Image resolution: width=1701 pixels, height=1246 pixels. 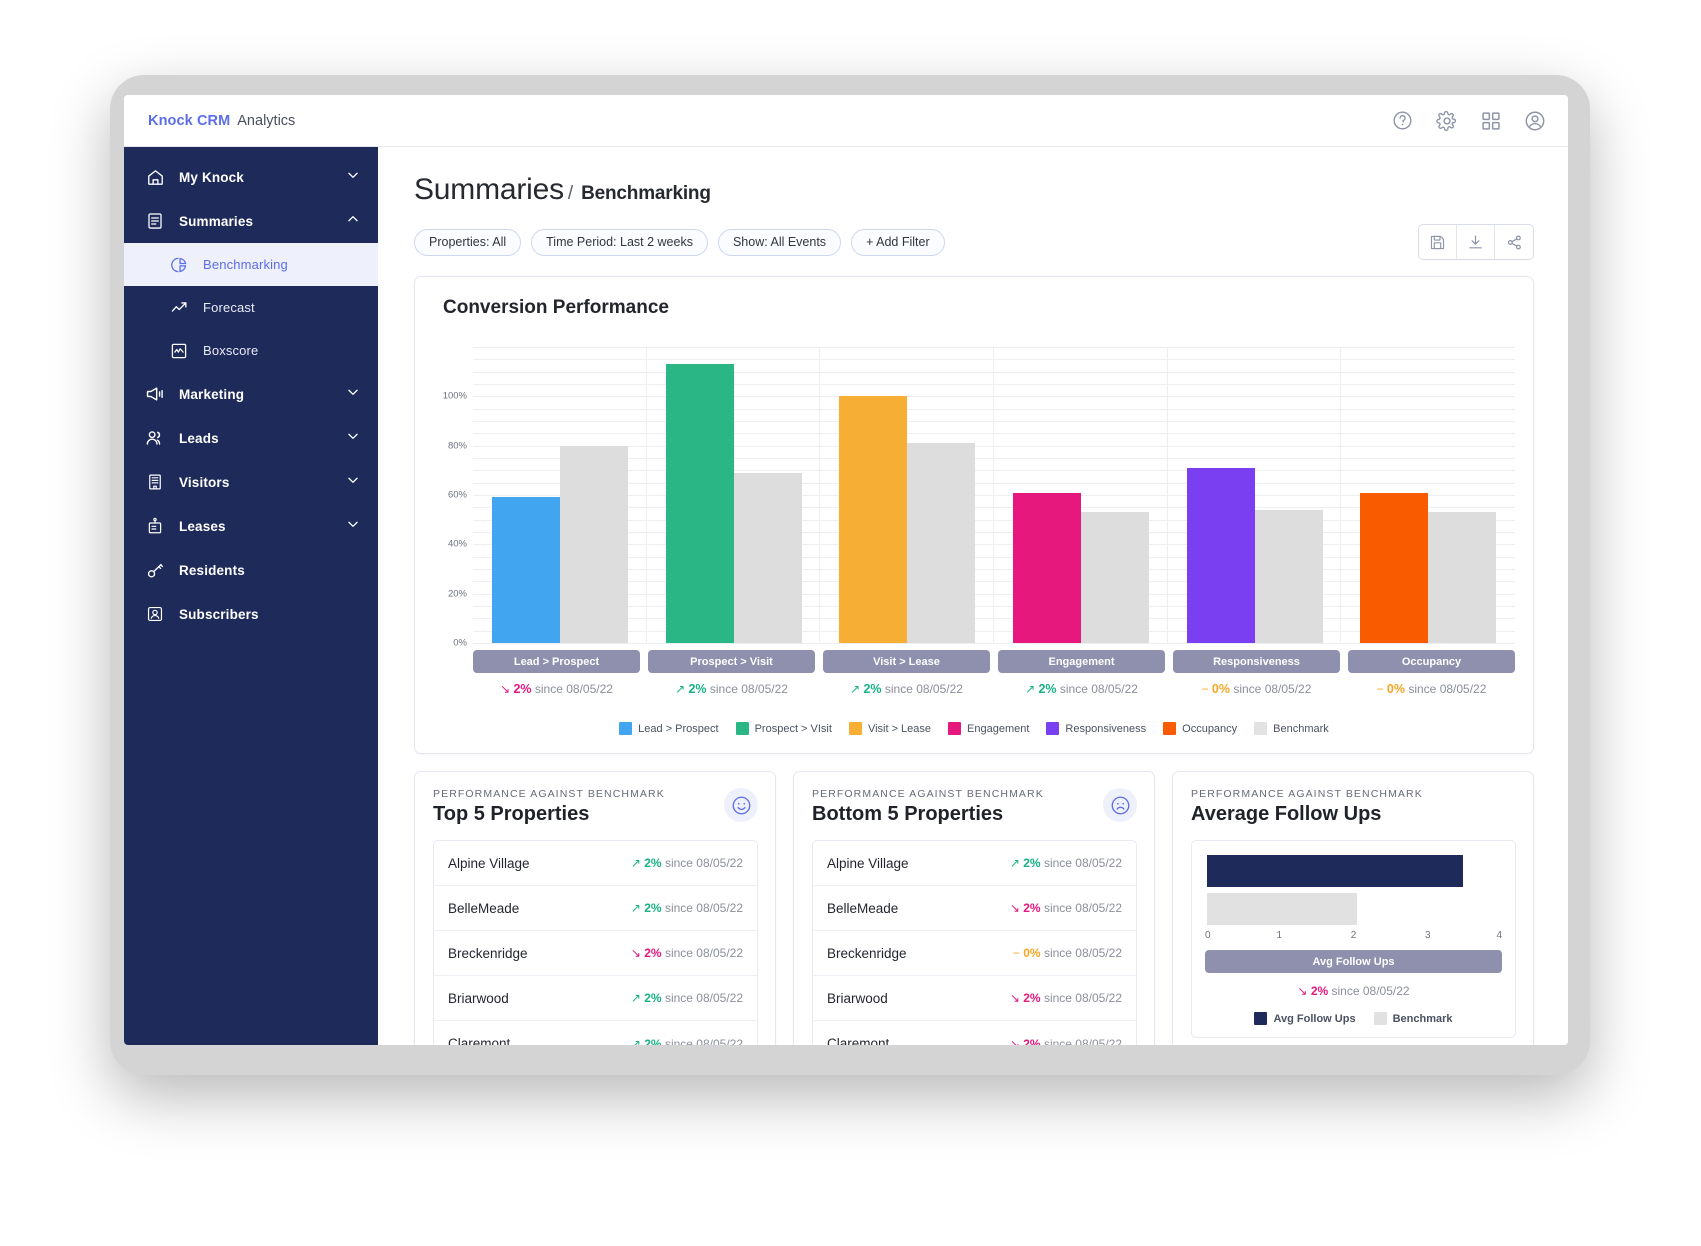 What do you see at coordinates (899, 728) in the screenshot?
I see `legend-label: Visit > Lease` at bounding box center [899, 728].